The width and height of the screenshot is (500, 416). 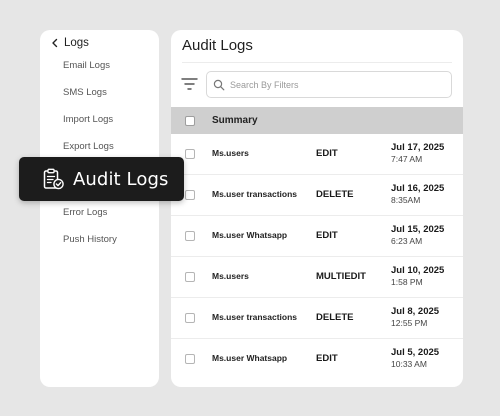 I want to click on sidebar-item-audit-logs: Audit Logs, so click(x=101, y=179).